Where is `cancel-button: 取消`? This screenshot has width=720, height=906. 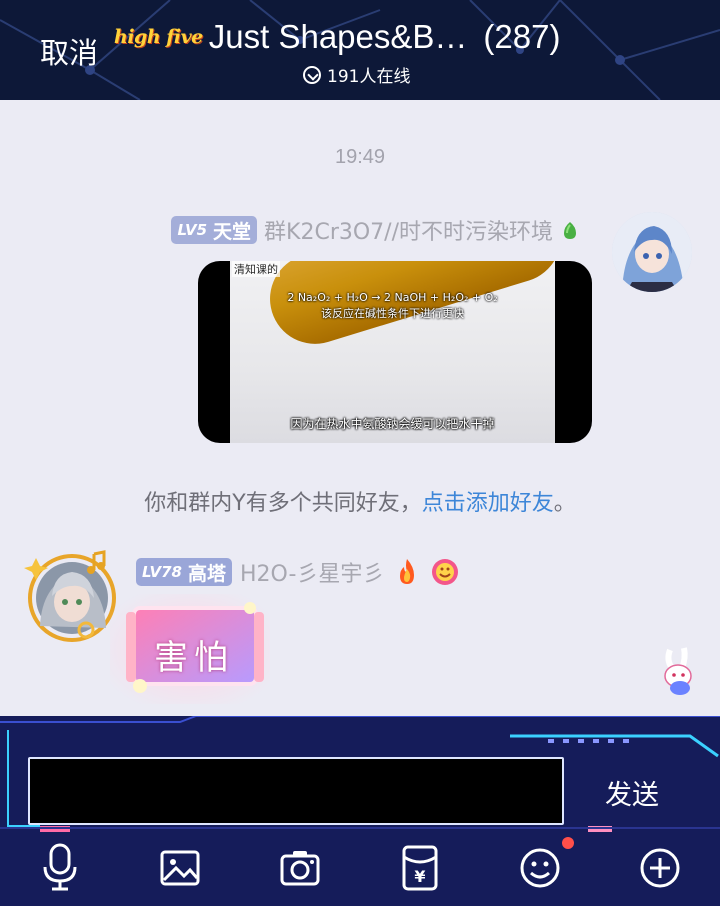
cancel-button: 取消 is located at coordinates (69, 51).